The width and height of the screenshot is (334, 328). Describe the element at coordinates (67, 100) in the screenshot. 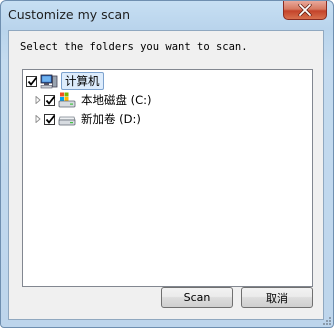

I see `system-drive-icon` at that location.